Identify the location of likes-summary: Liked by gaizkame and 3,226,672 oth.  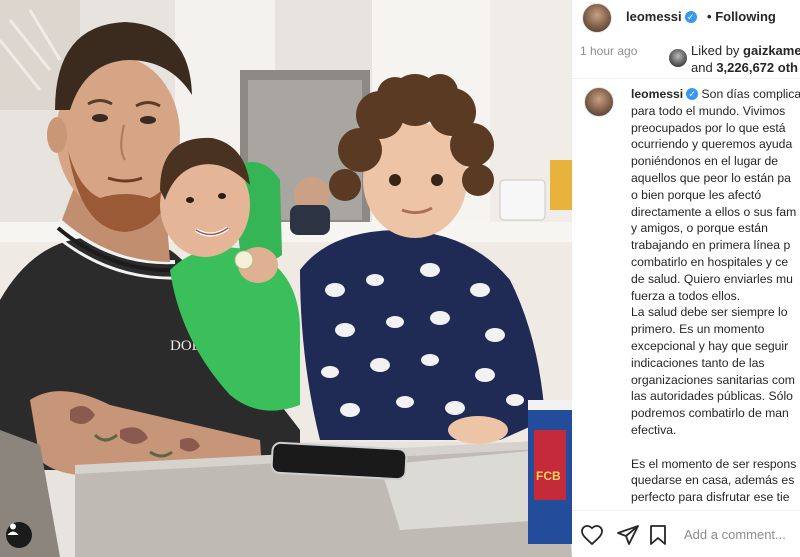
(745, 59).